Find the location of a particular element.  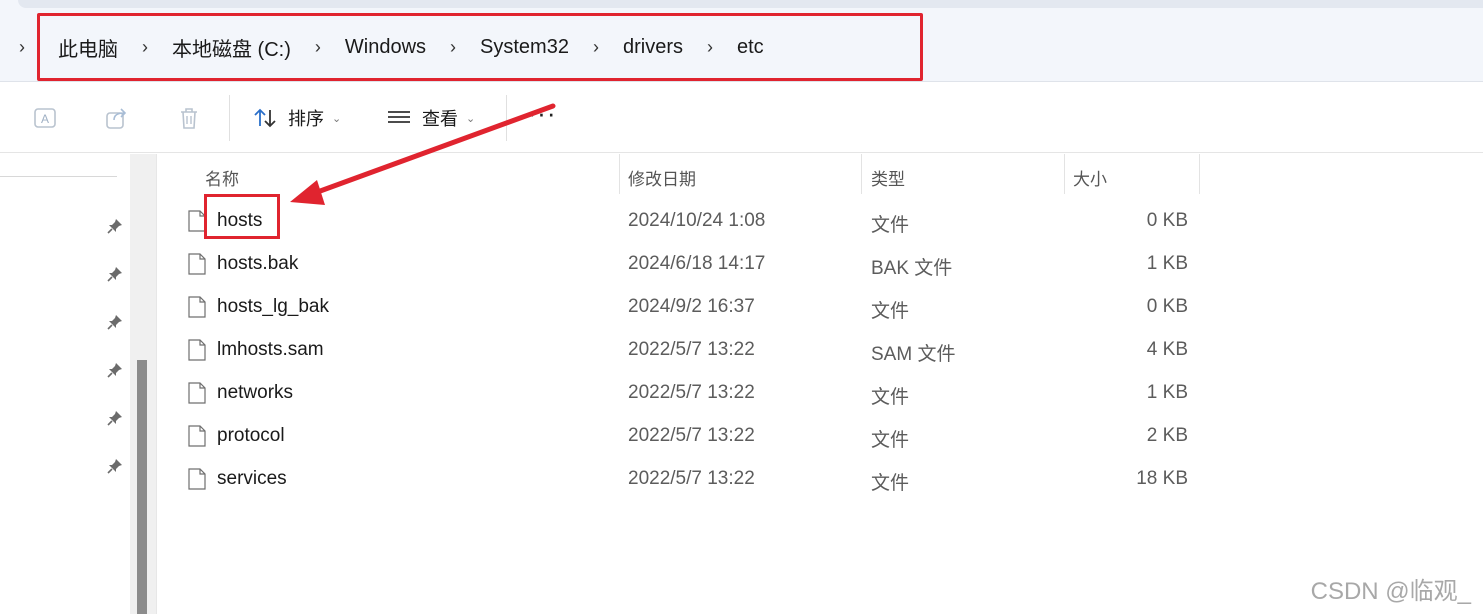

svg-text: A is located at coordinates (45, 119).